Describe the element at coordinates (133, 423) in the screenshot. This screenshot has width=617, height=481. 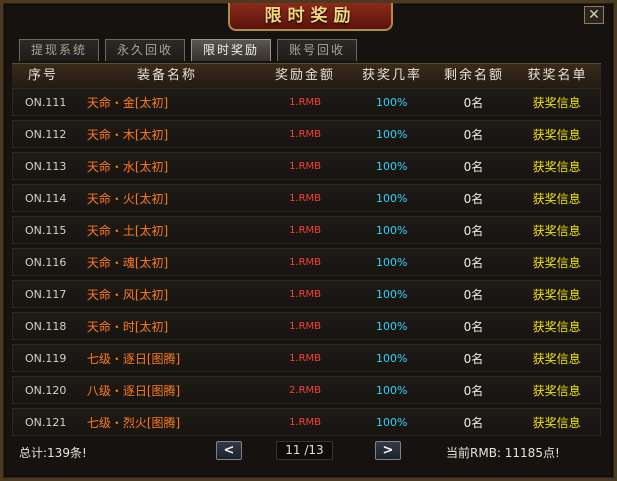
I see `row-equipment-name: 七级・烈火[图腾]` at that location.